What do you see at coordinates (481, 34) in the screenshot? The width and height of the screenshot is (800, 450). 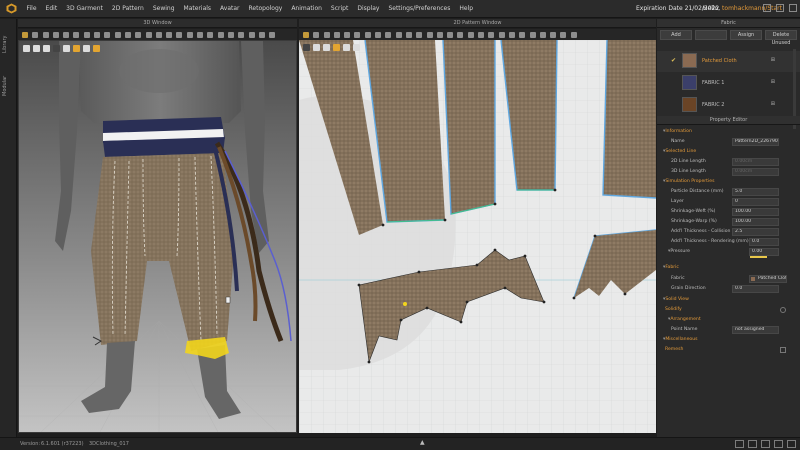 I see `ruler-icon` at bounding box center [481, 34].